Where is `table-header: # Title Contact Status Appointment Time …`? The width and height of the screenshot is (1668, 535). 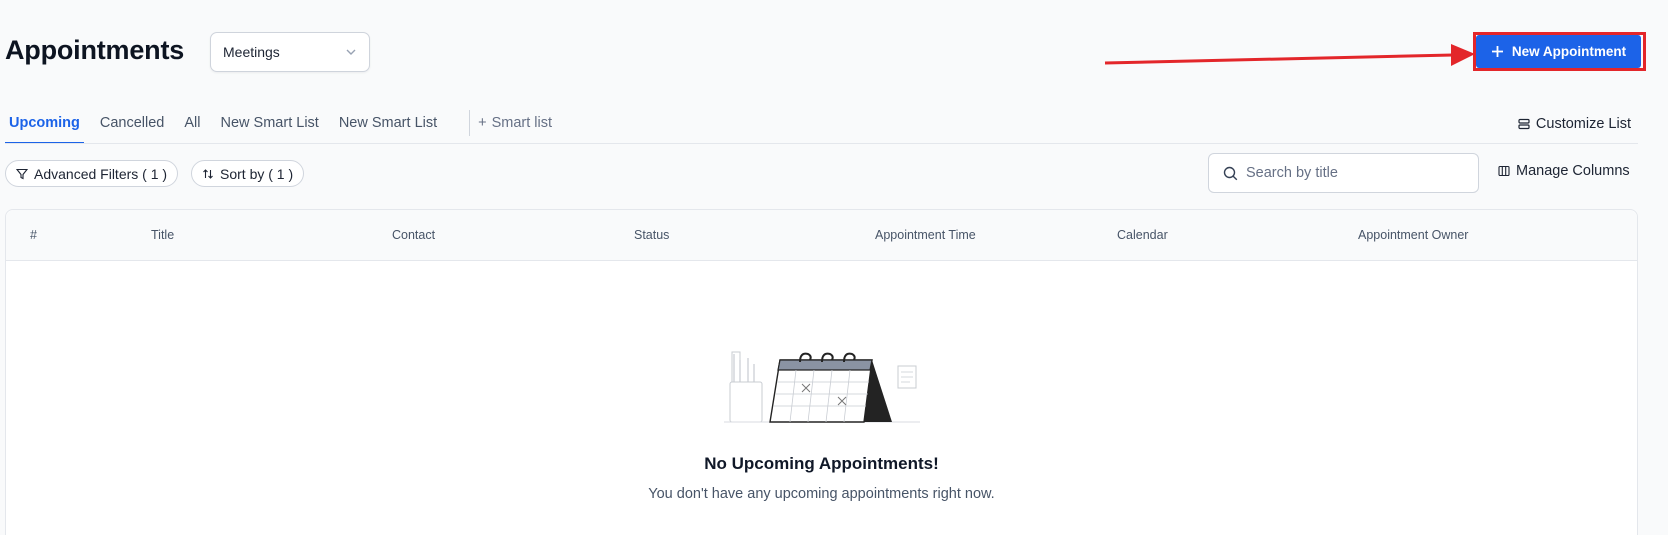 table-header: # Title Contact Status Appointment Time … is located at coordinates (821, 235).